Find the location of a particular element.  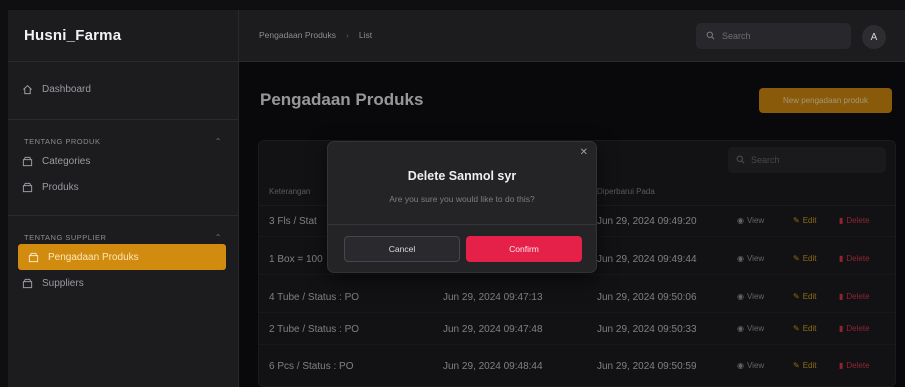

cancel-button: Cancel is located at coordinates (402, 249).